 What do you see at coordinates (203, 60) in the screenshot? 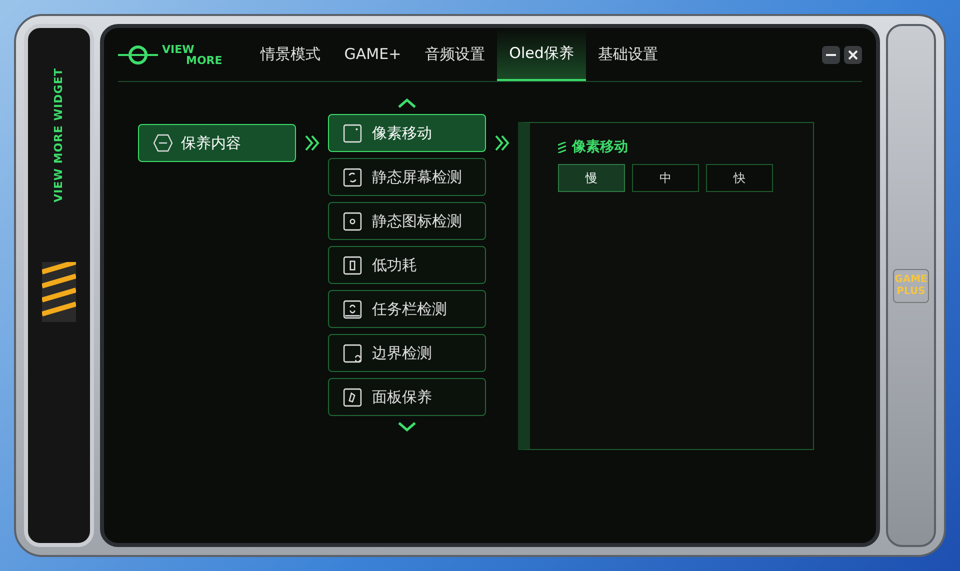
I see `logo-text: MORE` at bounding box center [203, 60].